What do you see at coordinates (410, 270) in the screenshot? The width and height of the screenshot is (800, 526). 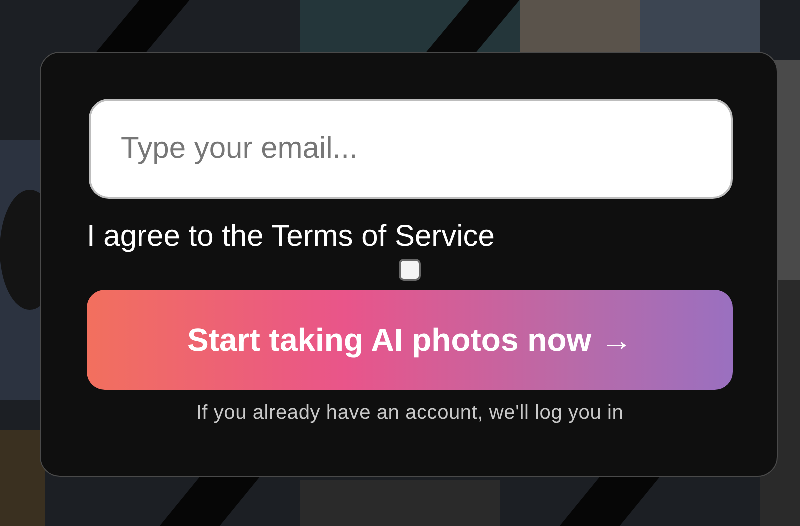 I see `terms-checkbox` at bounding box center [410, 270].